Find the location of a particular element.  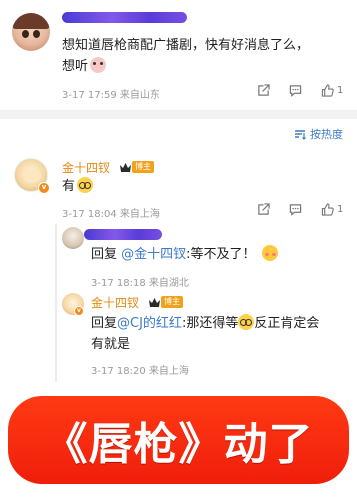

sort-label: 按热度 is located at coordinates (326, 134).